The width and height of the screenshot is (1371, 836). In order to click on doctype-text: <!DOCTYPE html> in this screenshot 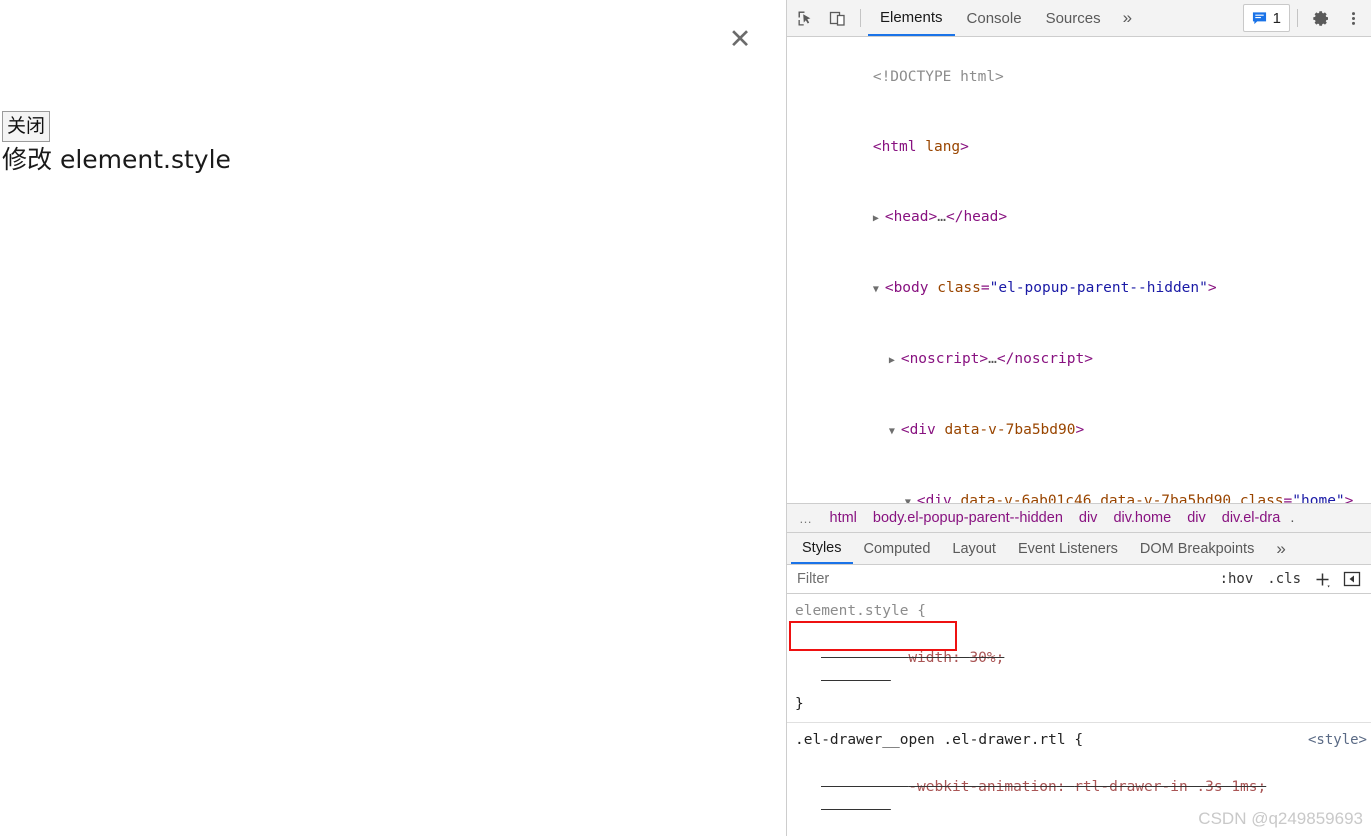, I will do `click(938, 77)`.